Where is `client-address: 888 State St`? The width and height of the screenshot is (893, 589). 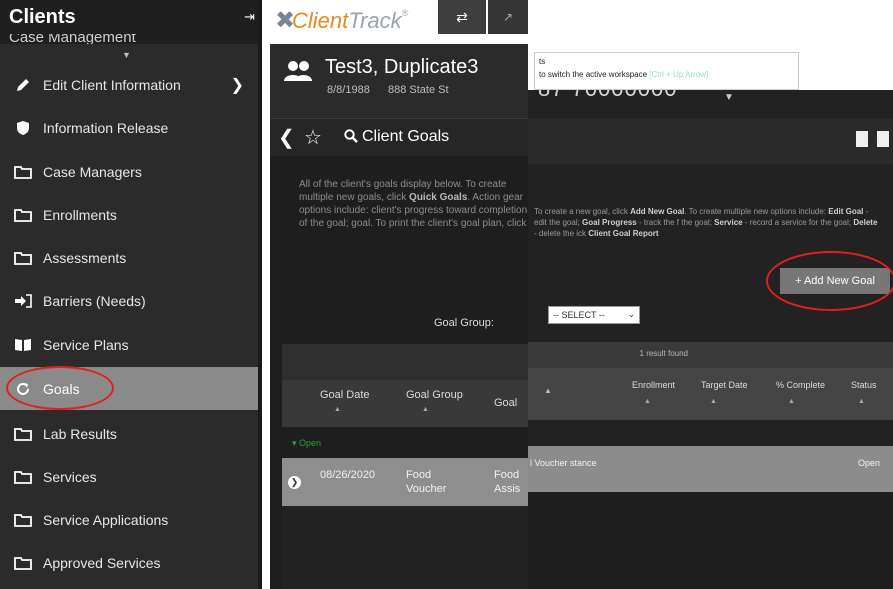 client-address: 888 State St is located at coordinates (418, 90).